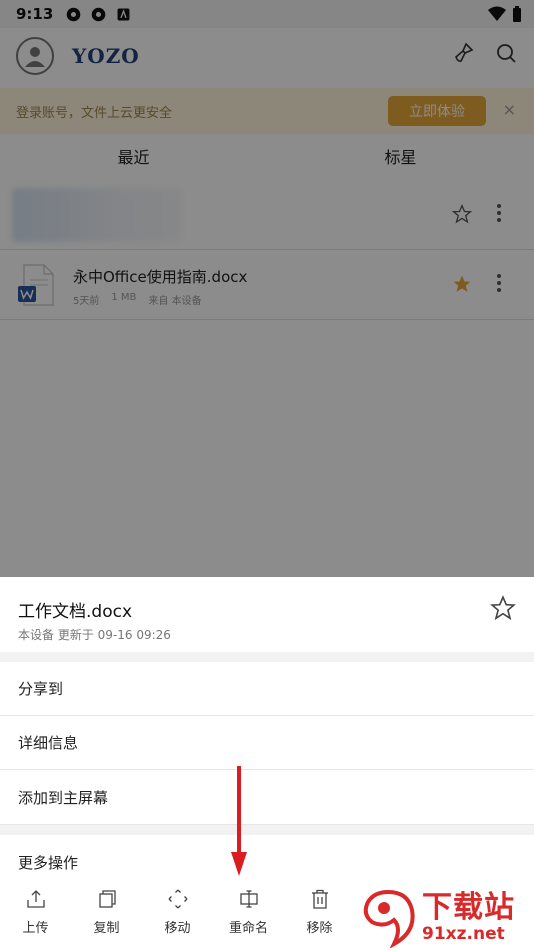  Describe the element at coordinates (107, 899) in the screenshot. I see `copy-icon` at that location.